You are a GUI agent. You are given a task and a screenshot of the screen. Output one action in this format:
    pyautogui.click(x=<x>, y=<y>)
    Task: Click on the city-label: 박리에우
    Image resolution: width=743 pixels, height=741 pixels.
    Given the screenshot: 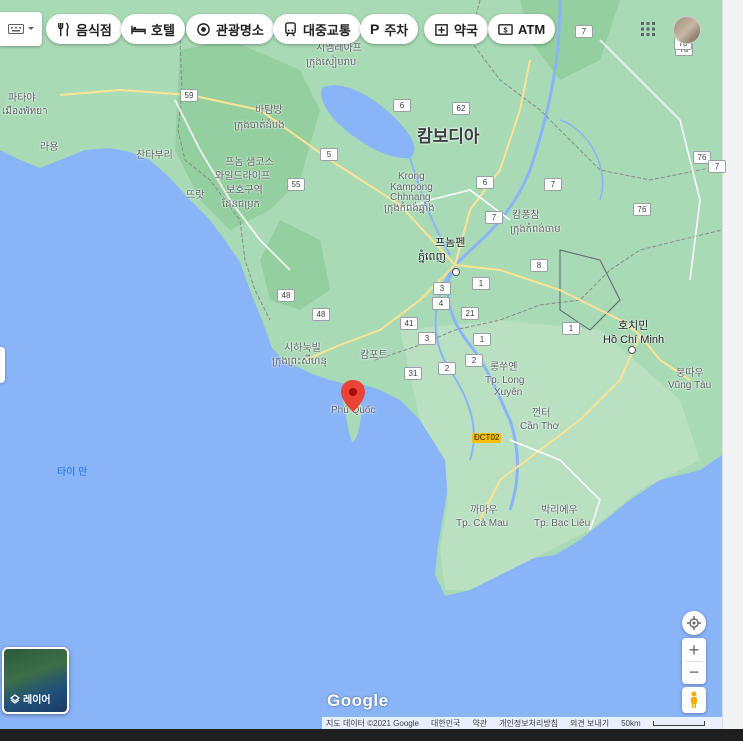 What is the action you would take?
    pyautogui.click(x=559, y=510)
    